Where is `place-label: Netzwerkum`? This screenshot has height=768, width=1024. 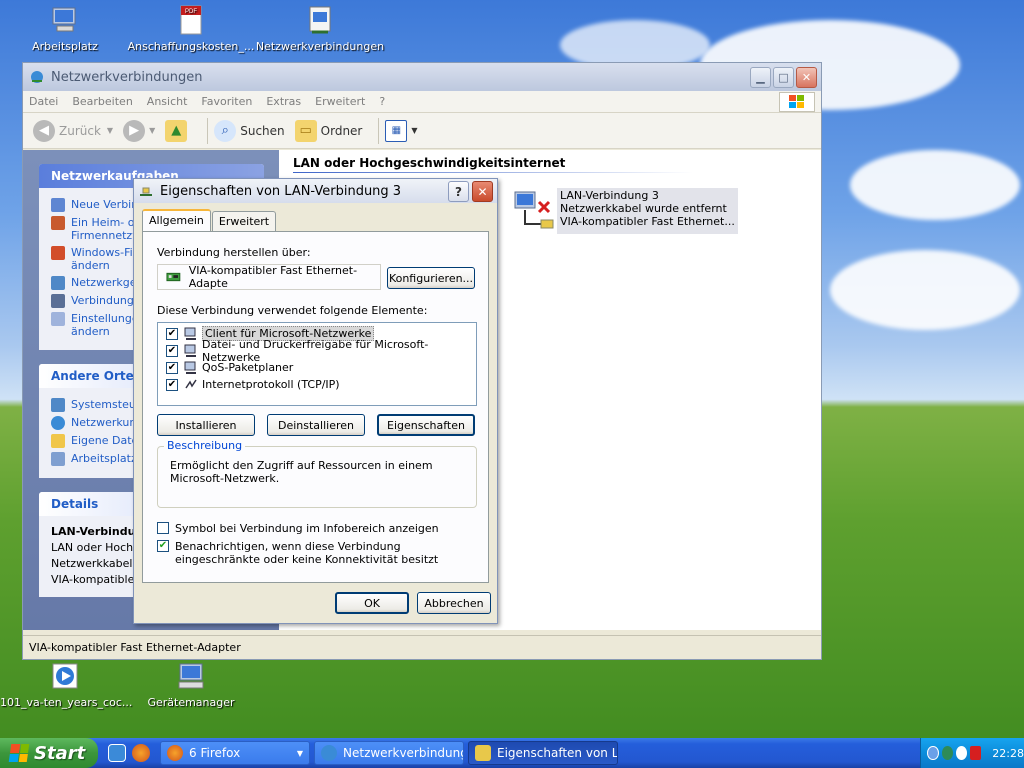 place-label: Netzwerkum is located at coordinates (106, 422).